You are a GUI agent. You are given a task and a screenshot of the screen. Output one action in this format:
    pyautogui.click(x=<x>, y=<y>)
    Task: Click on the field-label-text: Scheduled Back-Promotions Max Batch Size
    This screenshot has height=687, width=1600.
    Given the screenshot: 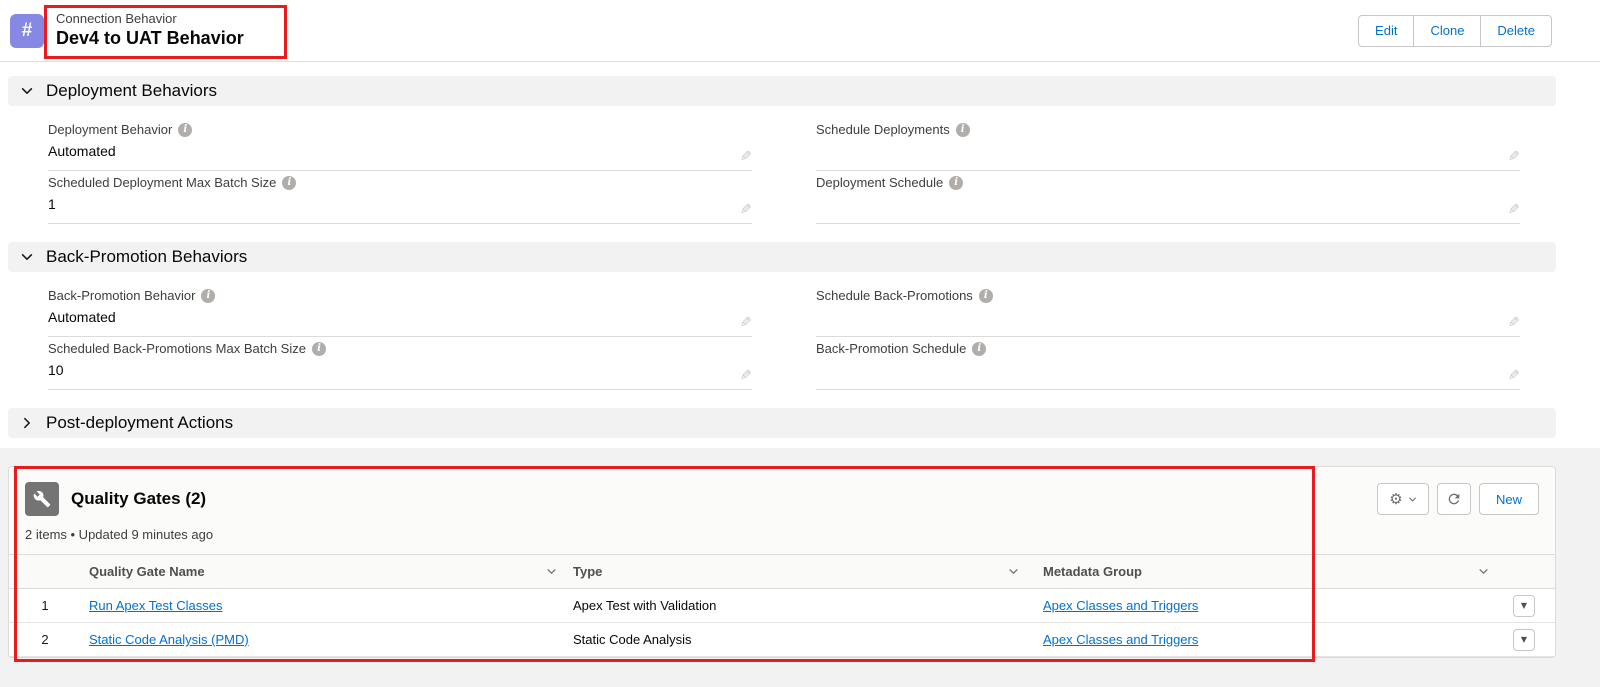 What is the action you would take?
    pyautogui.click(x=177, y=348)
    